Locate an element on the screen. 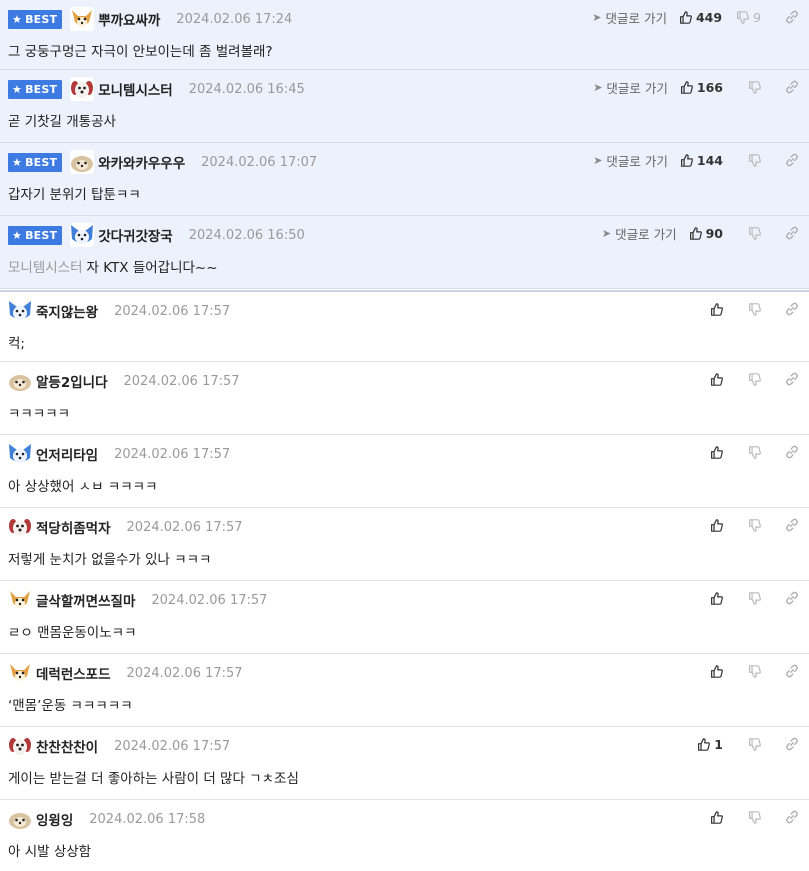 This screenshot has width=809, height=871. comment-date: 2024.02.06 17:07 is located at coordinates (259, 162).